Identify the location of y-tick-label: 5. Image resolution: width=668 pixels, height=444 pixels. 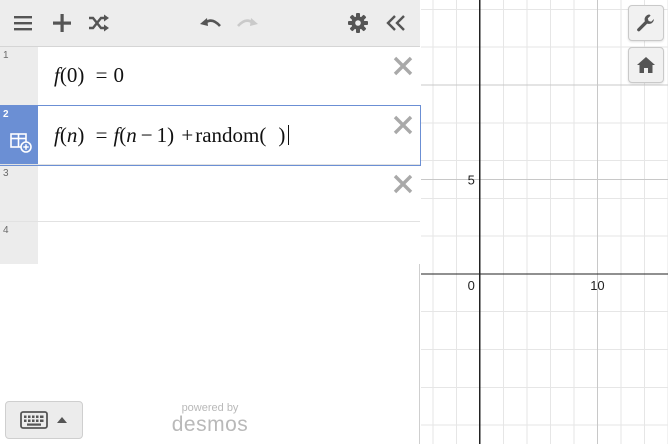
(471, 179).